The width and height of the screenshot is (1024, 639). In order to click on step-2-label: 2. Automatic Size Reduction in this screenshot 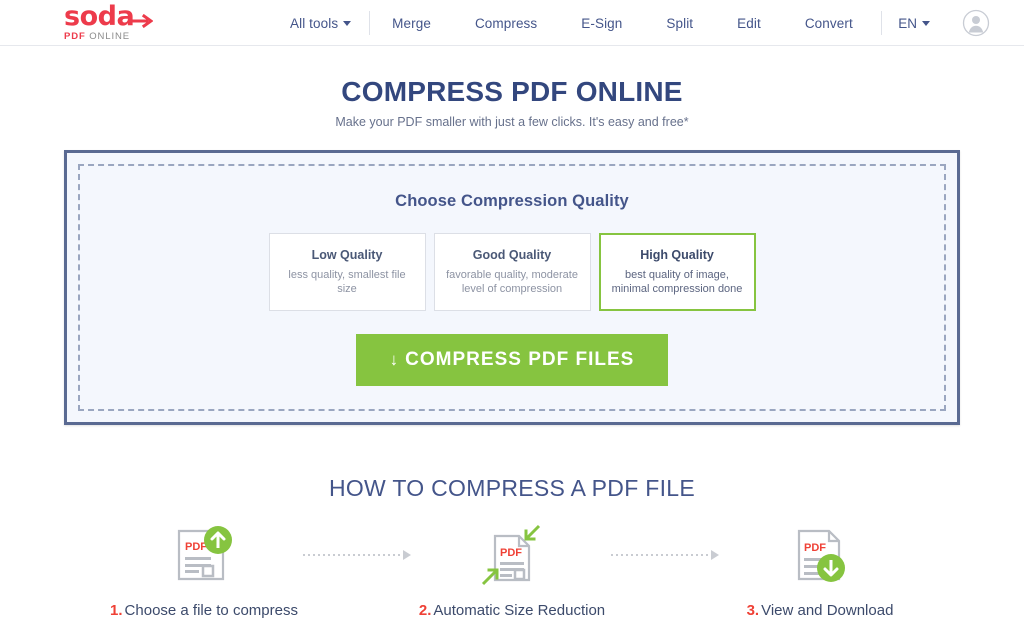, I will do `click(512, 610)`.